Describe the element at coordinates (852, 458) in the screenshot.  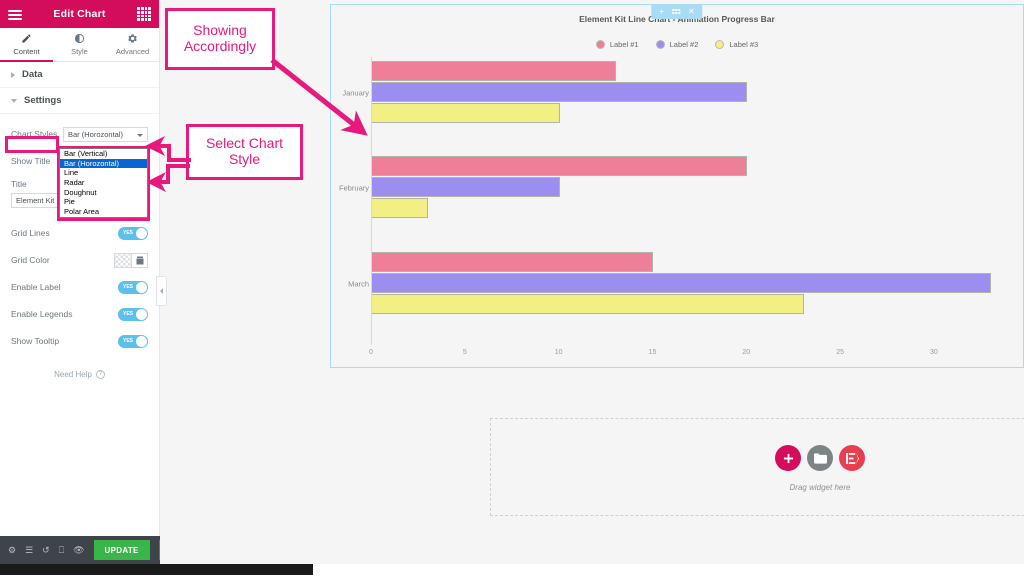
I see `elementskit-button` at that location.